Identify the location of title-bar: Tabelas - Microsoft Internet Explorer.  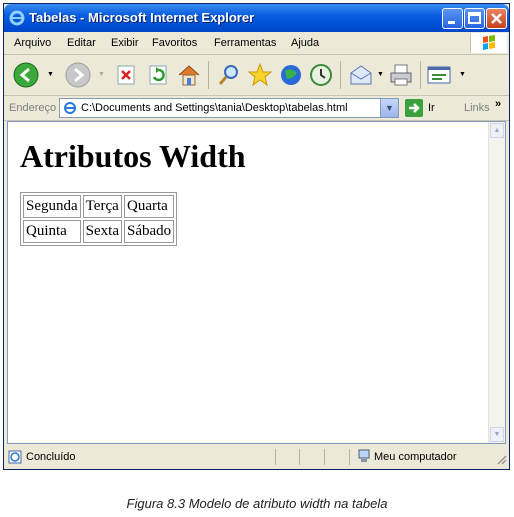
(256, 18).